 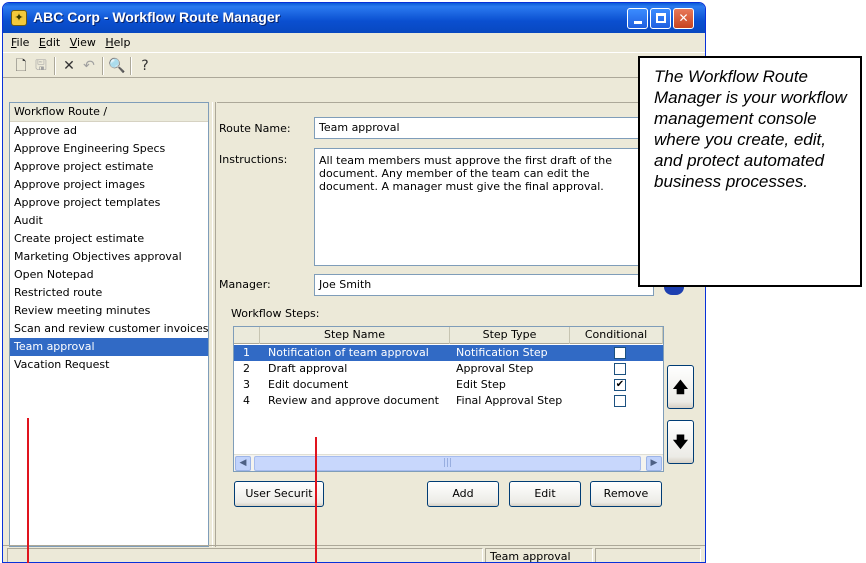 I want to click on table-row: 3 Edit document Edit Step ✔, so click(x=448, y=385).